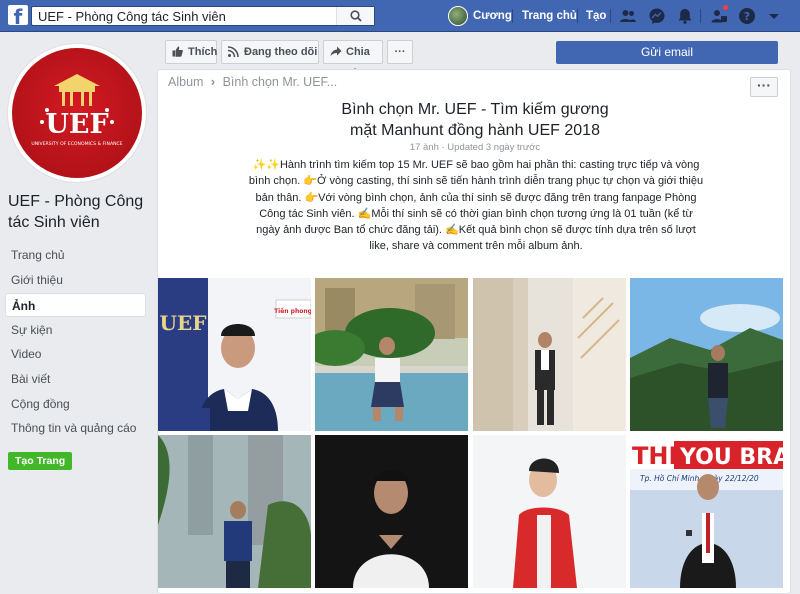 Image resolution: width=800 pixels, height=594 pixels. What do you see at coordinates (78, 212) in the screenshot?
I see `page-name: UEF - Phòng Công tác Sinh viên` at bounding box center [78, 212].